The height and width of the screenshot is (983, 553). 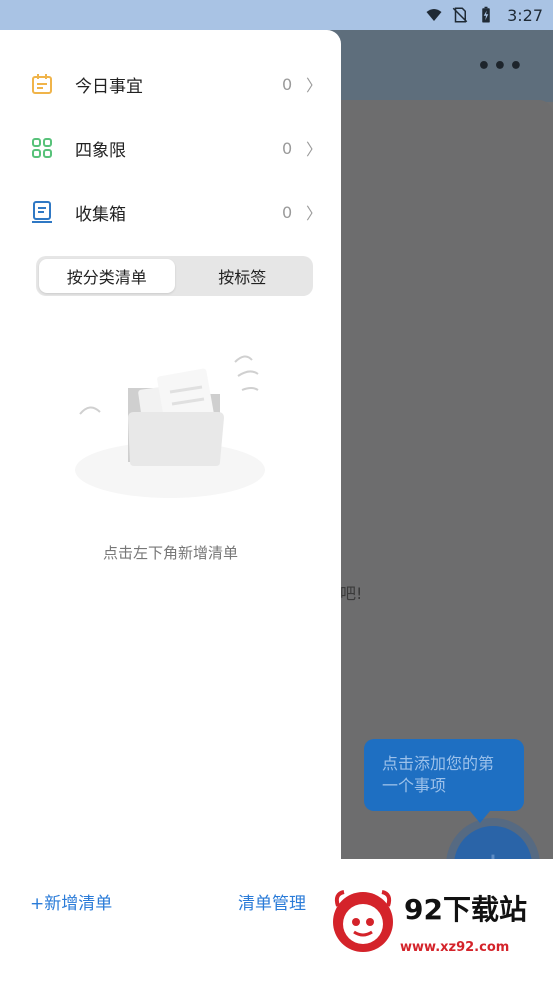 I want to click on more-menu-button: •••, so click(x=501, y=66).